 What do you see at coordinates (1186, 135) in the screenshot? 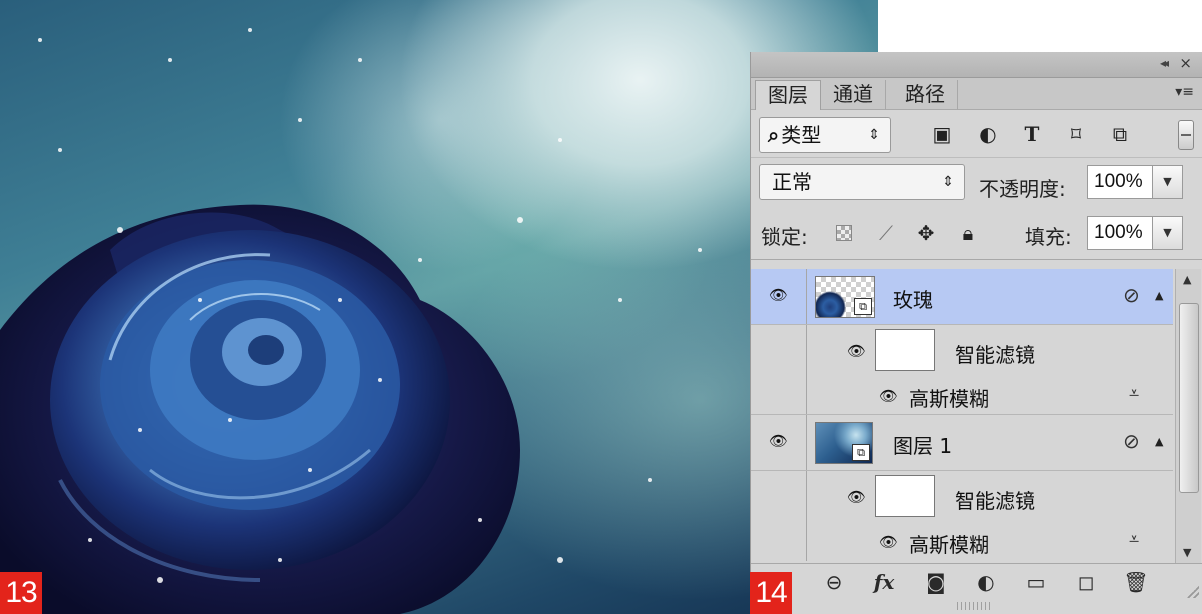
I see `filter-toggle-switch` at bounding box center [1186, 135].